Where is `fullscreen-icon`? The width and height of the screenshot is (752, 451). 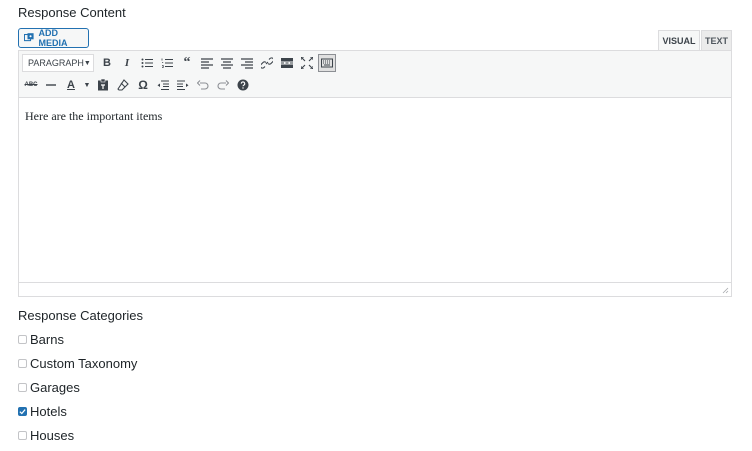
fullscreen-icon is located at coordinates (307, 63).